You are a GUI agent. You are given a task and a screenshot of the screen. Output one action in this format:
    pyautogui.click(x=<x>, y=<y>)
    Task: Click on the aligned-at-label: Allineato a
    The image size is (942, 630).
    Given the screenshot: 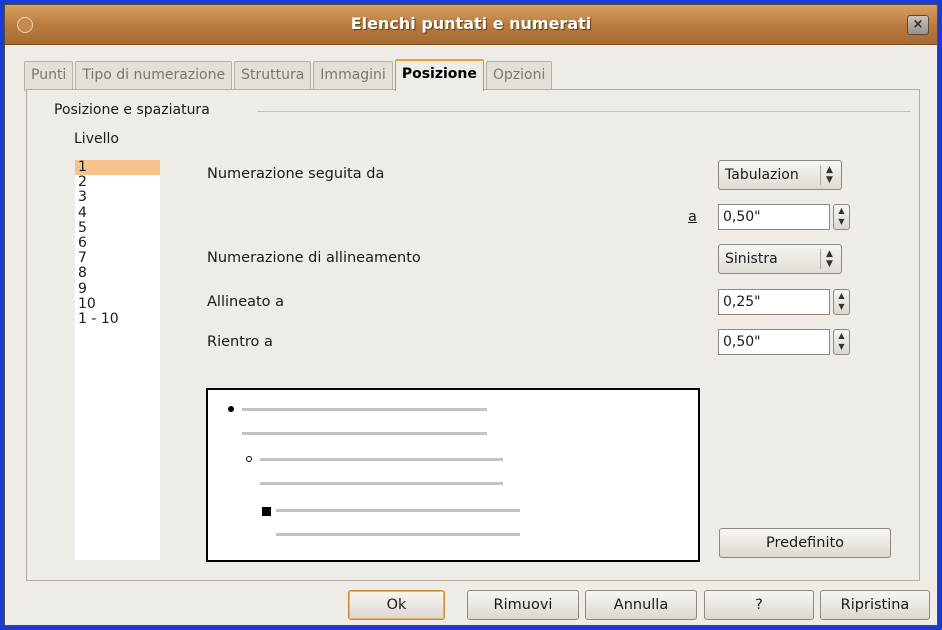 What is the action you would take?
    pyautogui.click(x=246, y=302)
    